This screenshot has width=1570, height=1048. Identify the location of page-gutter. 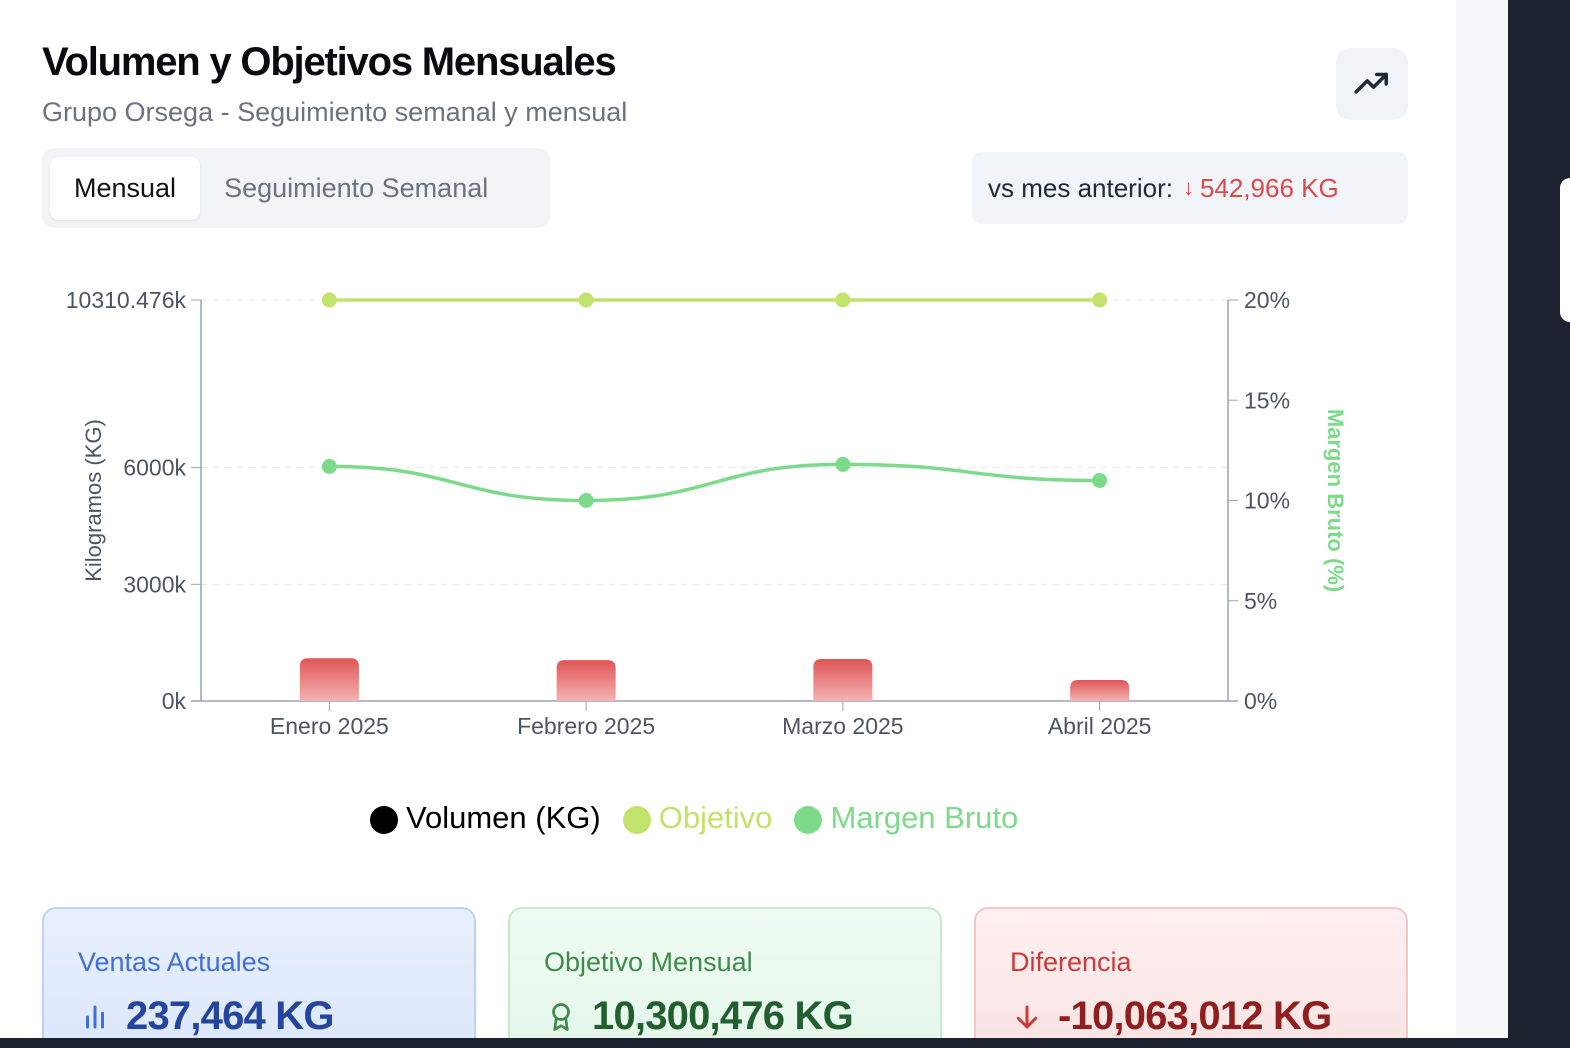
(1482, 524).